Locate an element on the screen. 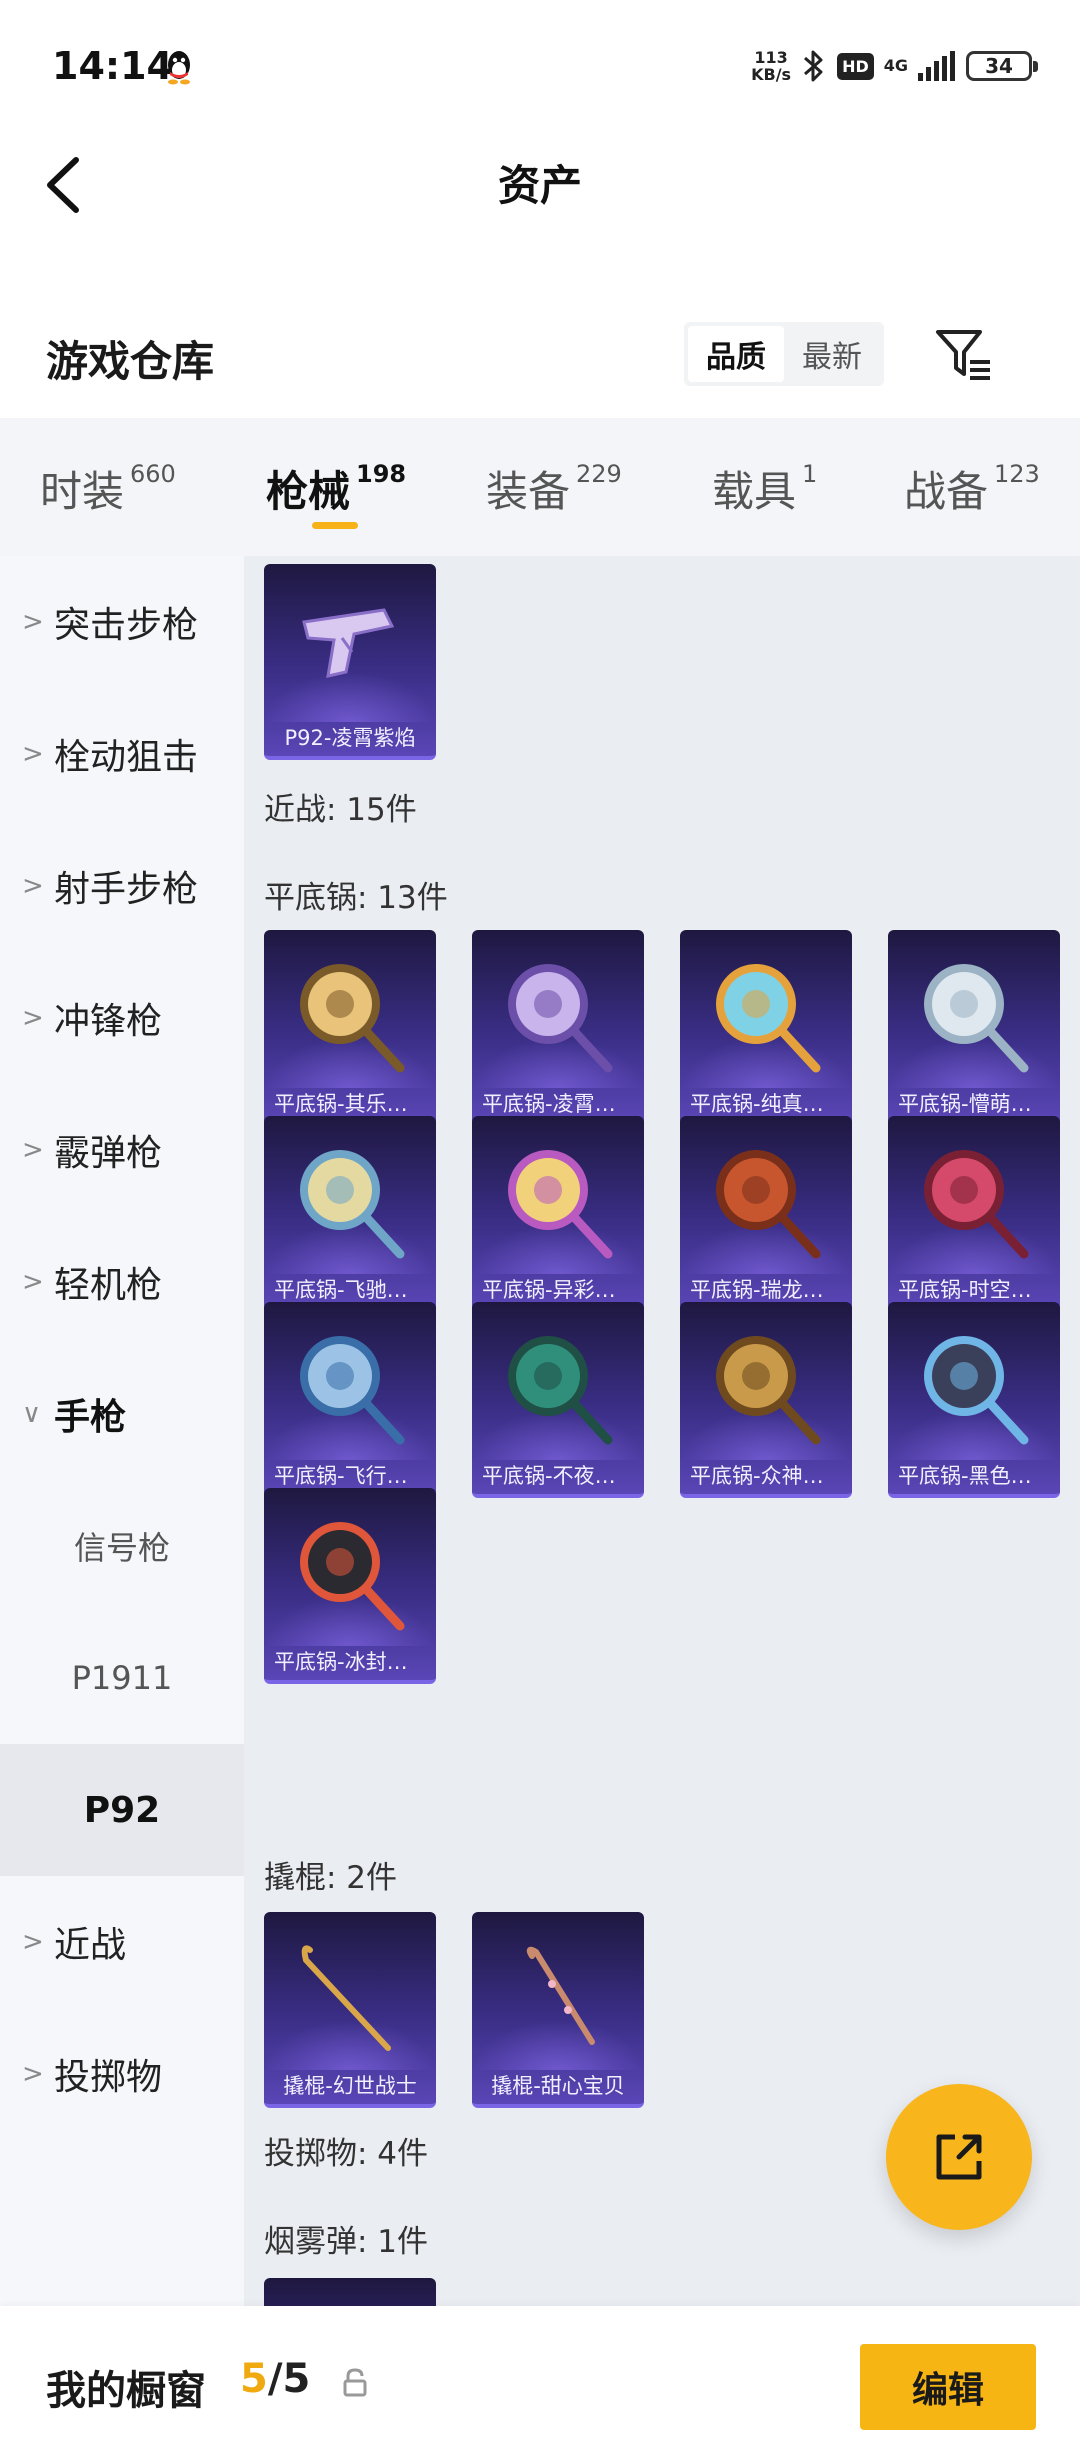 This screenshot has width=1080, height=2460. sidebar-item-assault-rifle: > 突击步枪 is located at coordinates (122, 622).